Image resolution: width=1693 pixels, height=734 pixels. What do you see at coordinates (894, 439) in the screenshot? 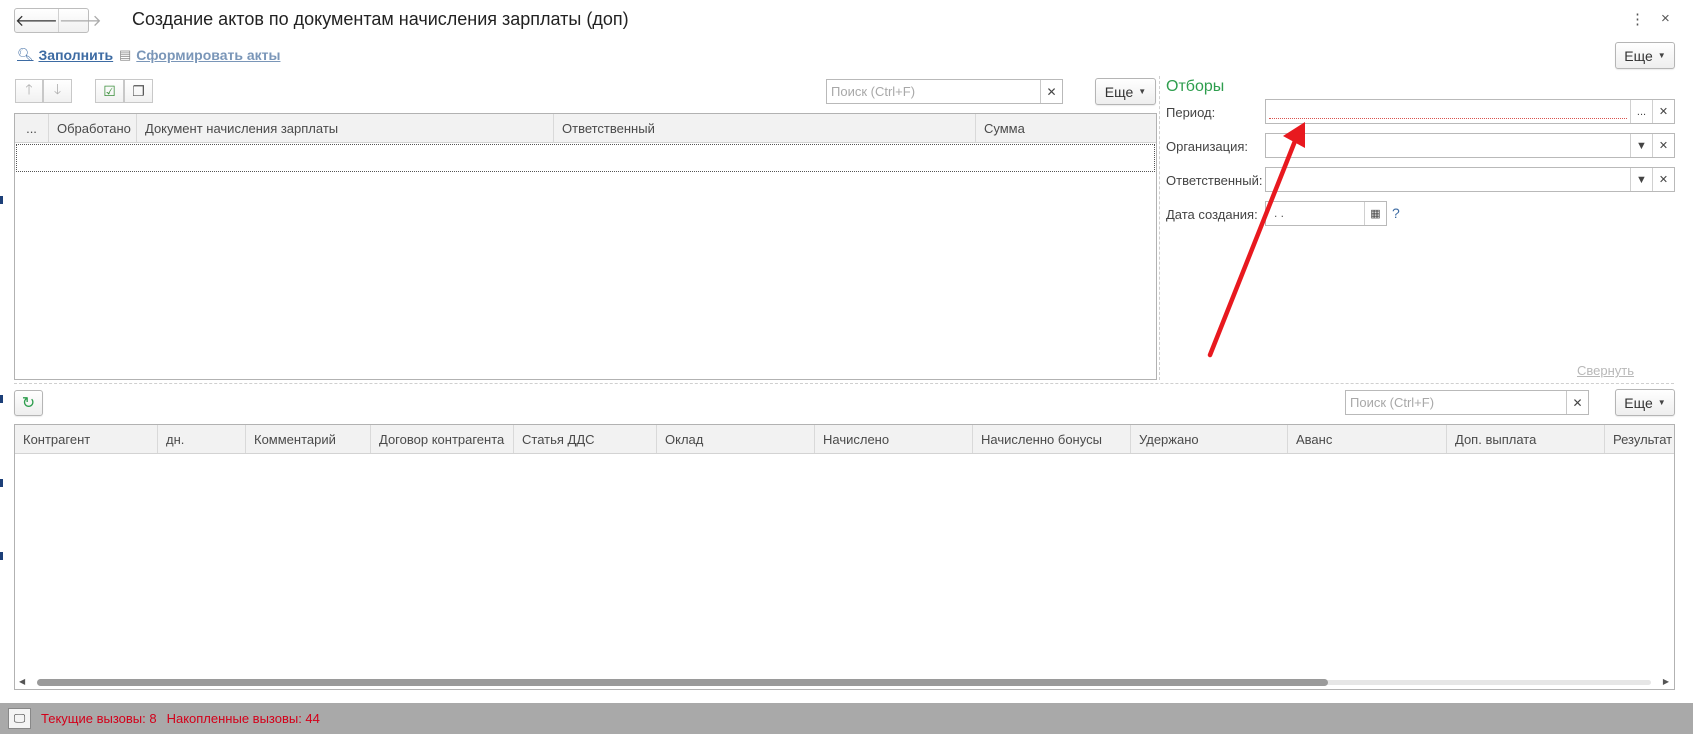
I see `column-header: Начислено` at bounding box center [894, 439].